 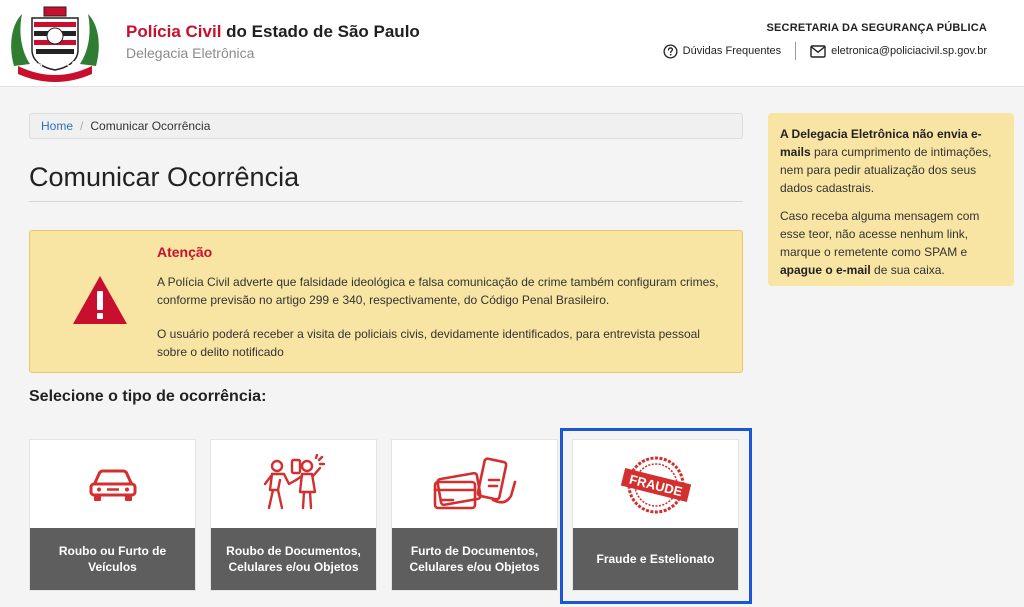 I want to click on brand-title: Polícia Civil do Estado de São Paulo, so click(x=273, y=32).